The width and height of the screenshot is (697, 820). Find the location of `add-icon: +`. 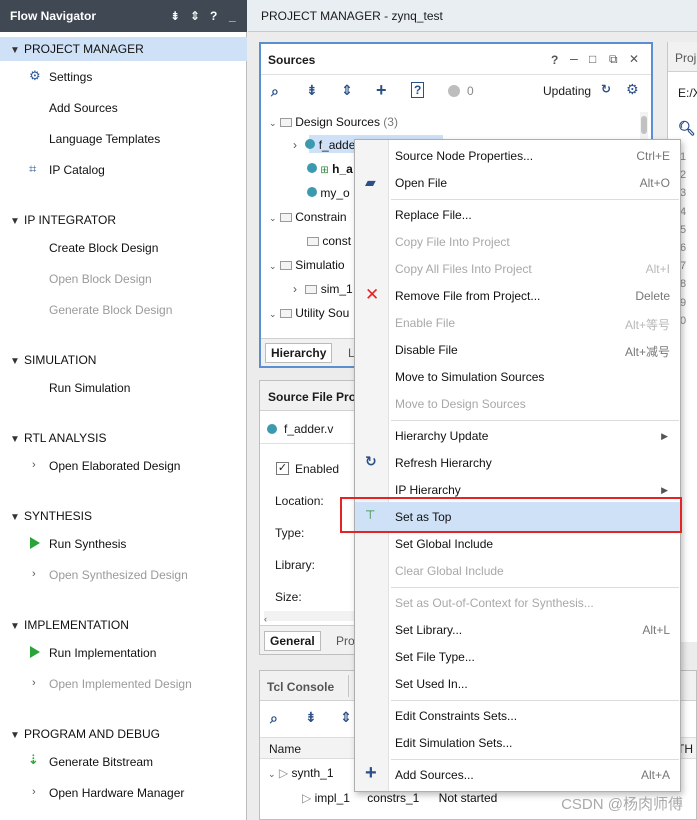

add-icon: + is located at coordinates (381, 90).